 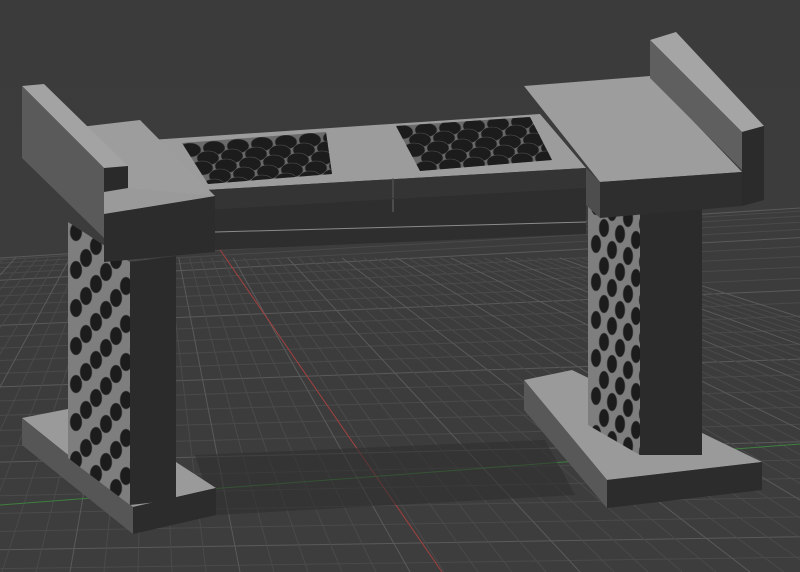 What do you see at coordinates (753, 166) in the screenshot?
I see `right-bracket-lip-front` at bounding box center [753, 166].